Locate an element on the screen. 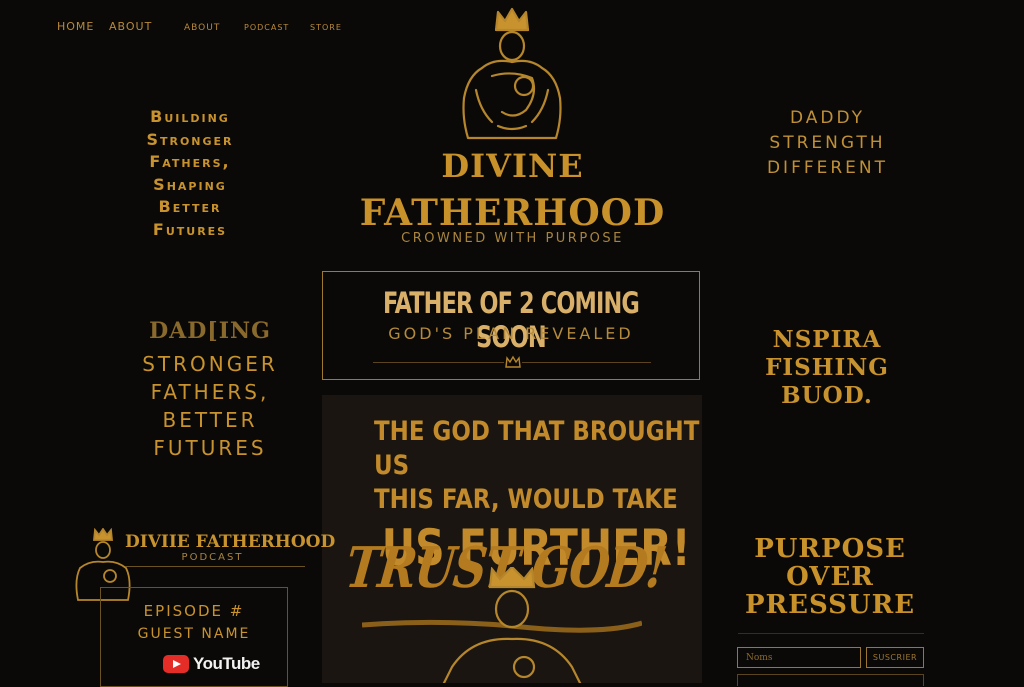  name-input is located at coordinates (799, 657).